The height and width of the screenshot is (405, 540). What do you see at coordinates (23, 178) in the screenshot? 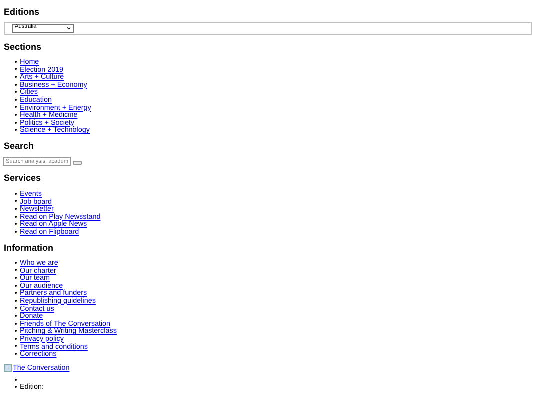
I see `section-heading: Services` at bounding box center [23, 178].